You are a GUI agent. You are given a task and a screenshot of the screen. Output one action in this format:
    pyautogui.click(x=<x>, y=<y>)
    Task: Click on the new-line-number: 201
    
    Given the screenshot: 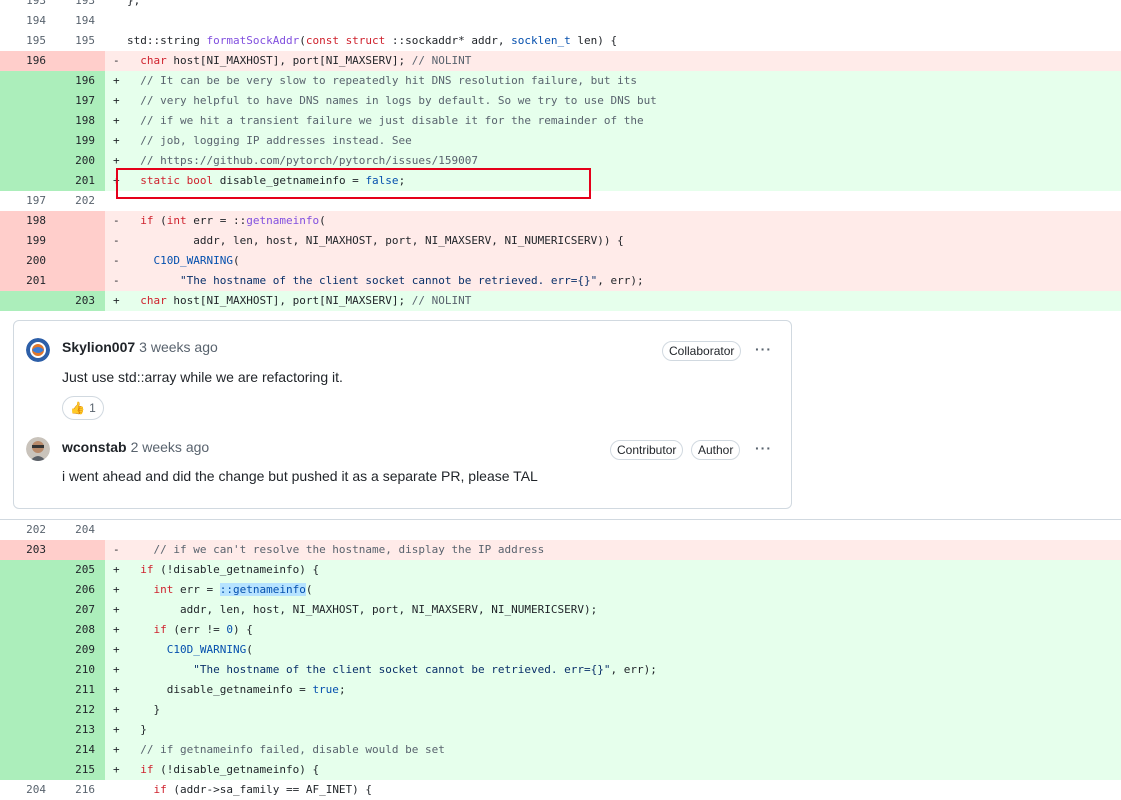 What is the action you would take?
    pyautogui.click(x=80, y=181)
    